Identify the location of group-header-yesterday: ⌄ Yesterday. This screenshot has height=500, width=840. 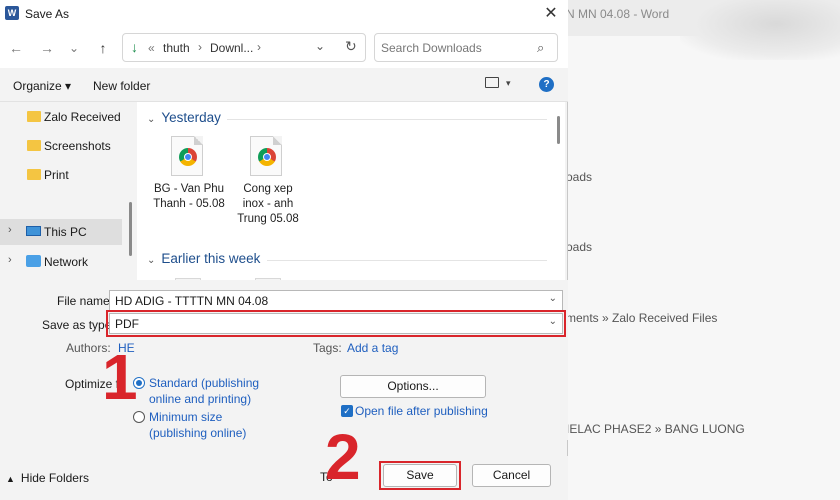
(184, 117).